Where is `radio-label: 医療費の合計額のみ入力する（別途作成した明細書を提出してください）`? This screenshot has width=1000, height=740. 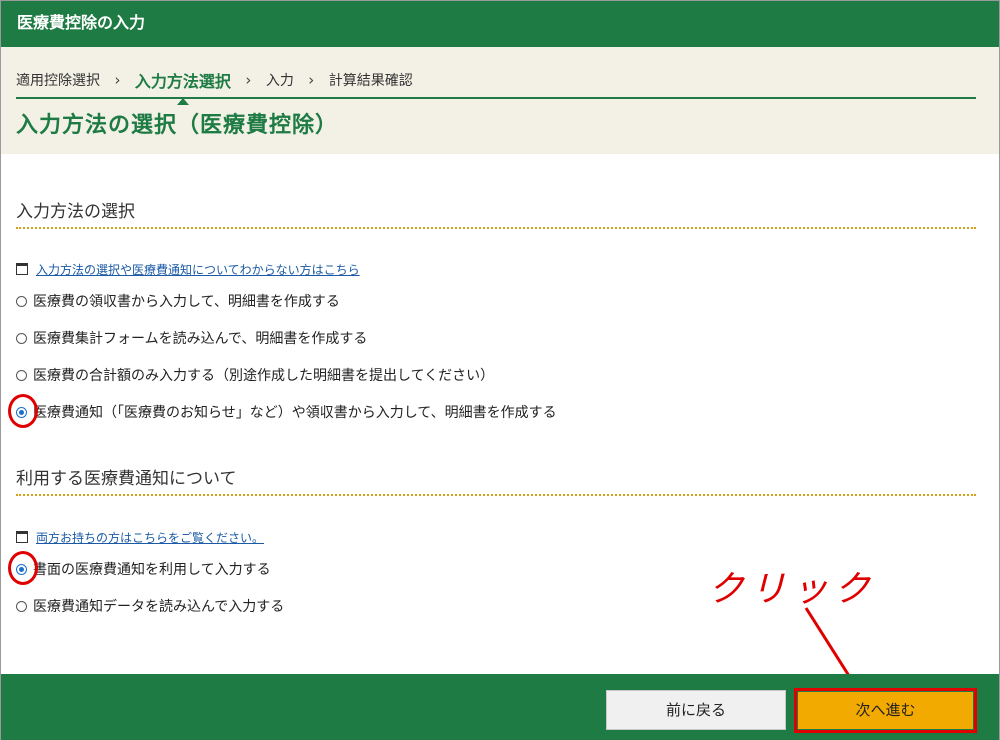
radio-label: 医療費の合計額のみ入力する（別途作成した明細書を提出してください） is located at coordinates (263, 376).